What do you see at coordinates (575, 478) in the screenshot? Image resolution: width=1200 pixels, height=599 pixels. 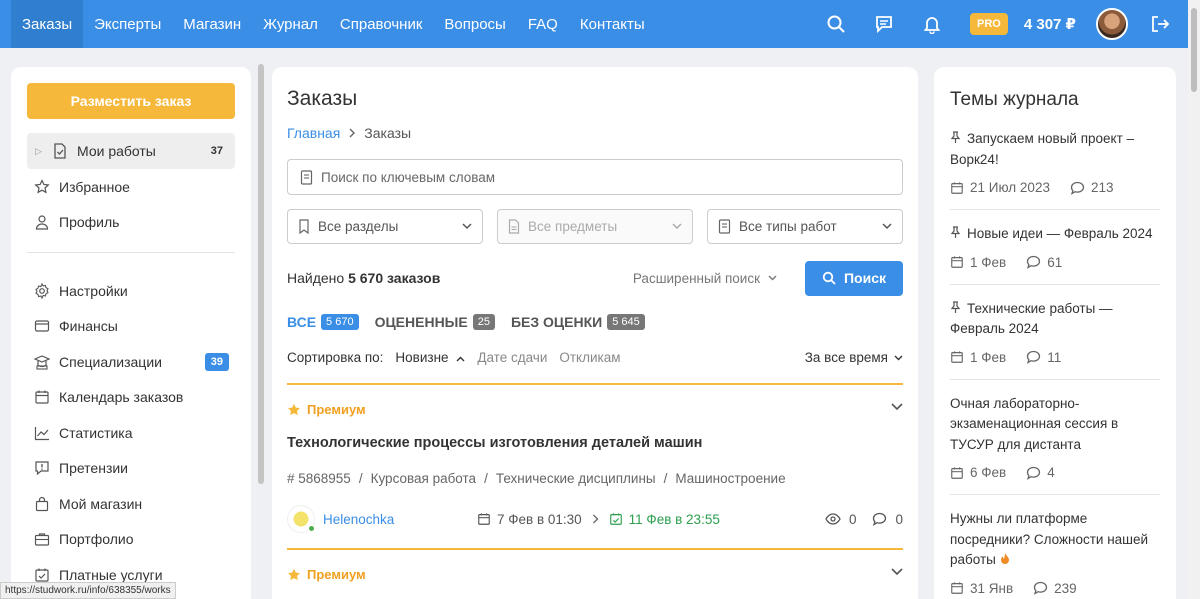 I see `order-category: Технические дисциплины` at bounding box center [575, 478].